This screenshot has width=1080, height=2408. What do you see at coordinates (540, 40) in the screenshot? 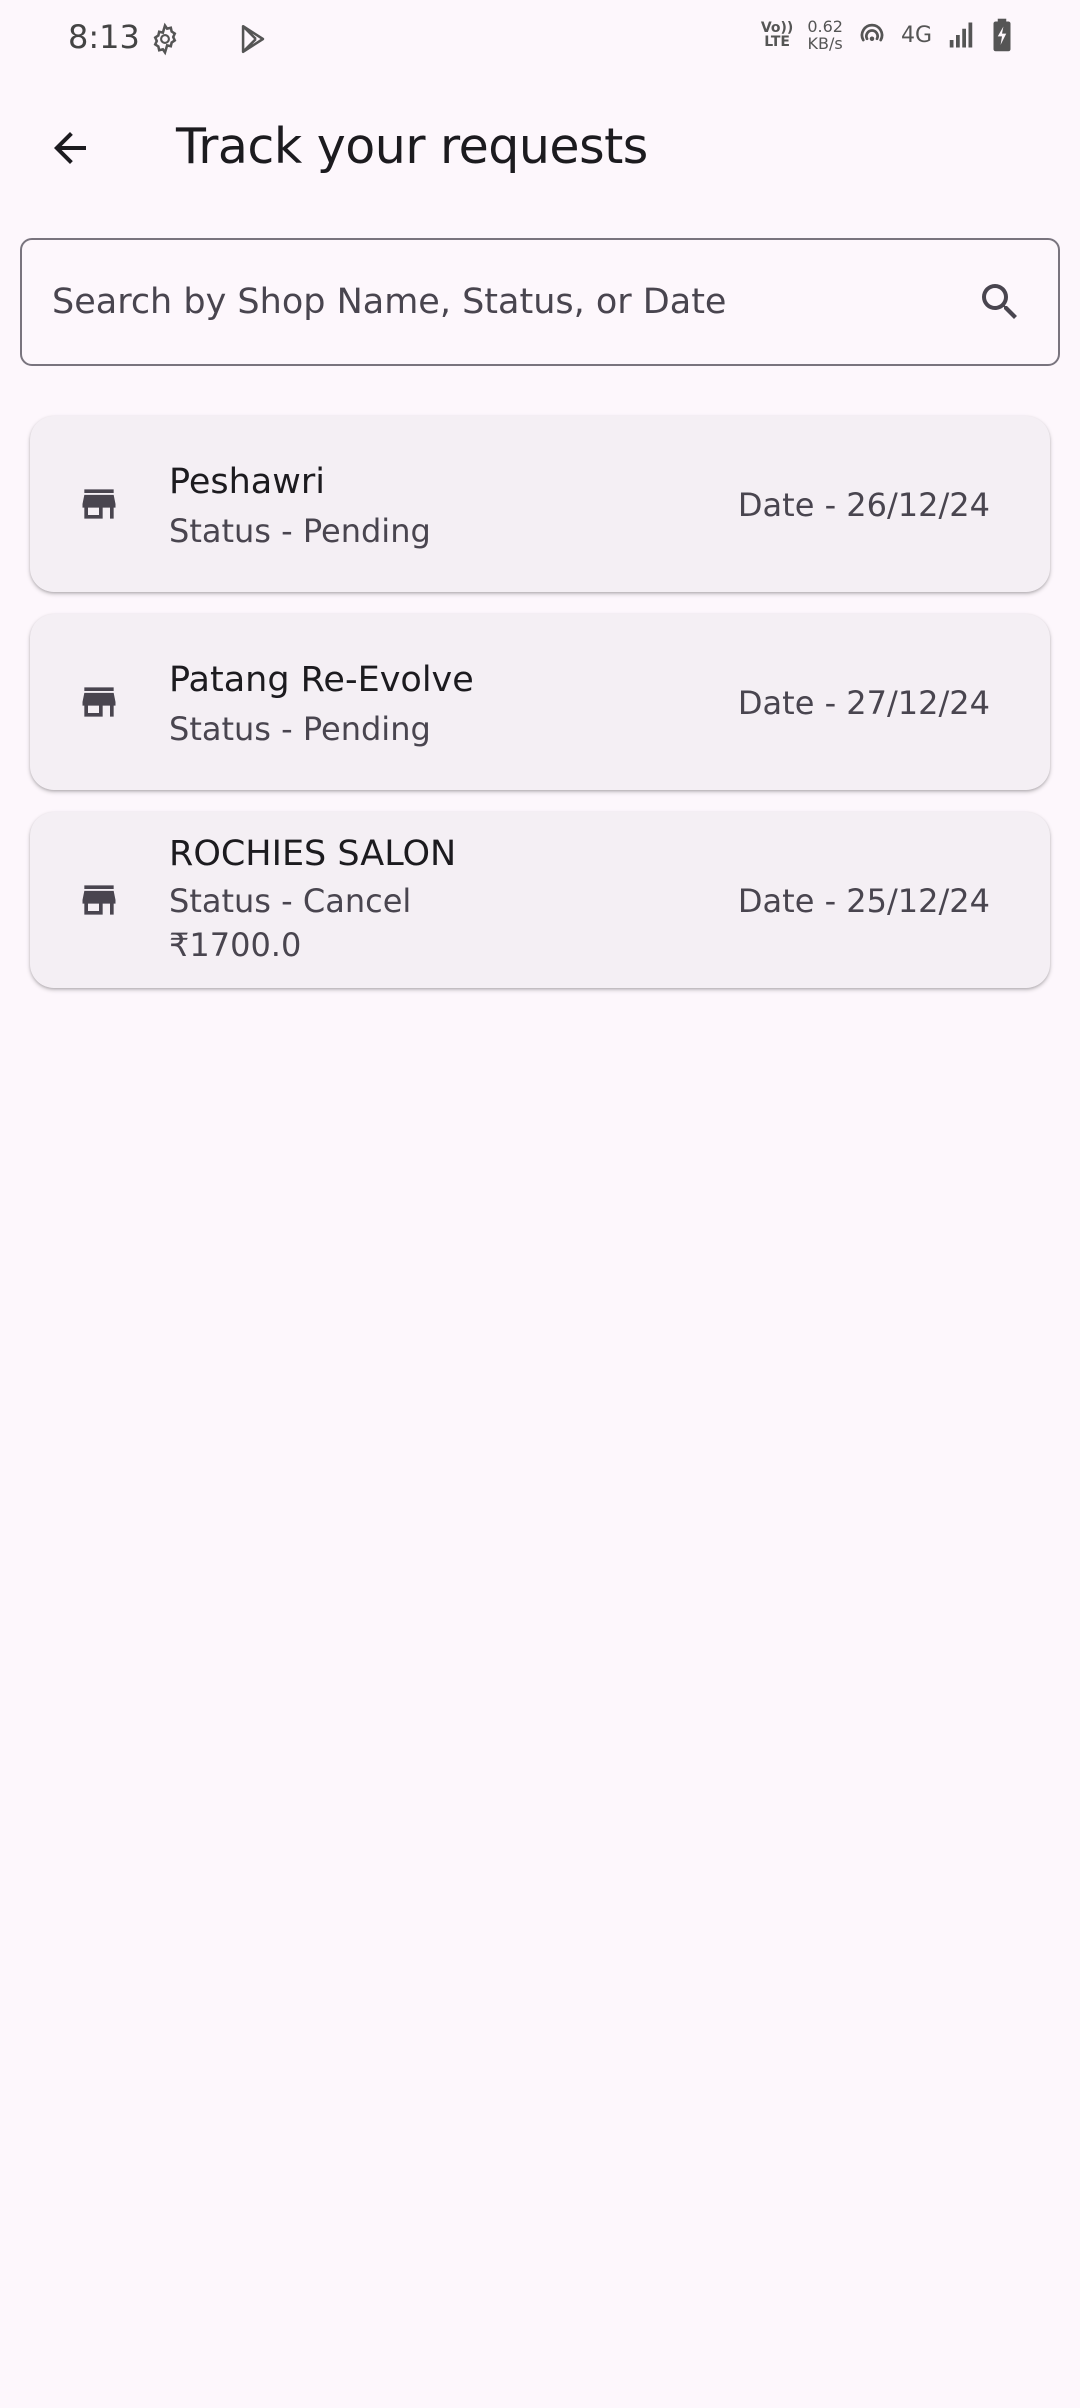
I see `status-bar: 8:13 Vo)) LTE 0.62 KB/s 4G` at bounding box center [540, 40].